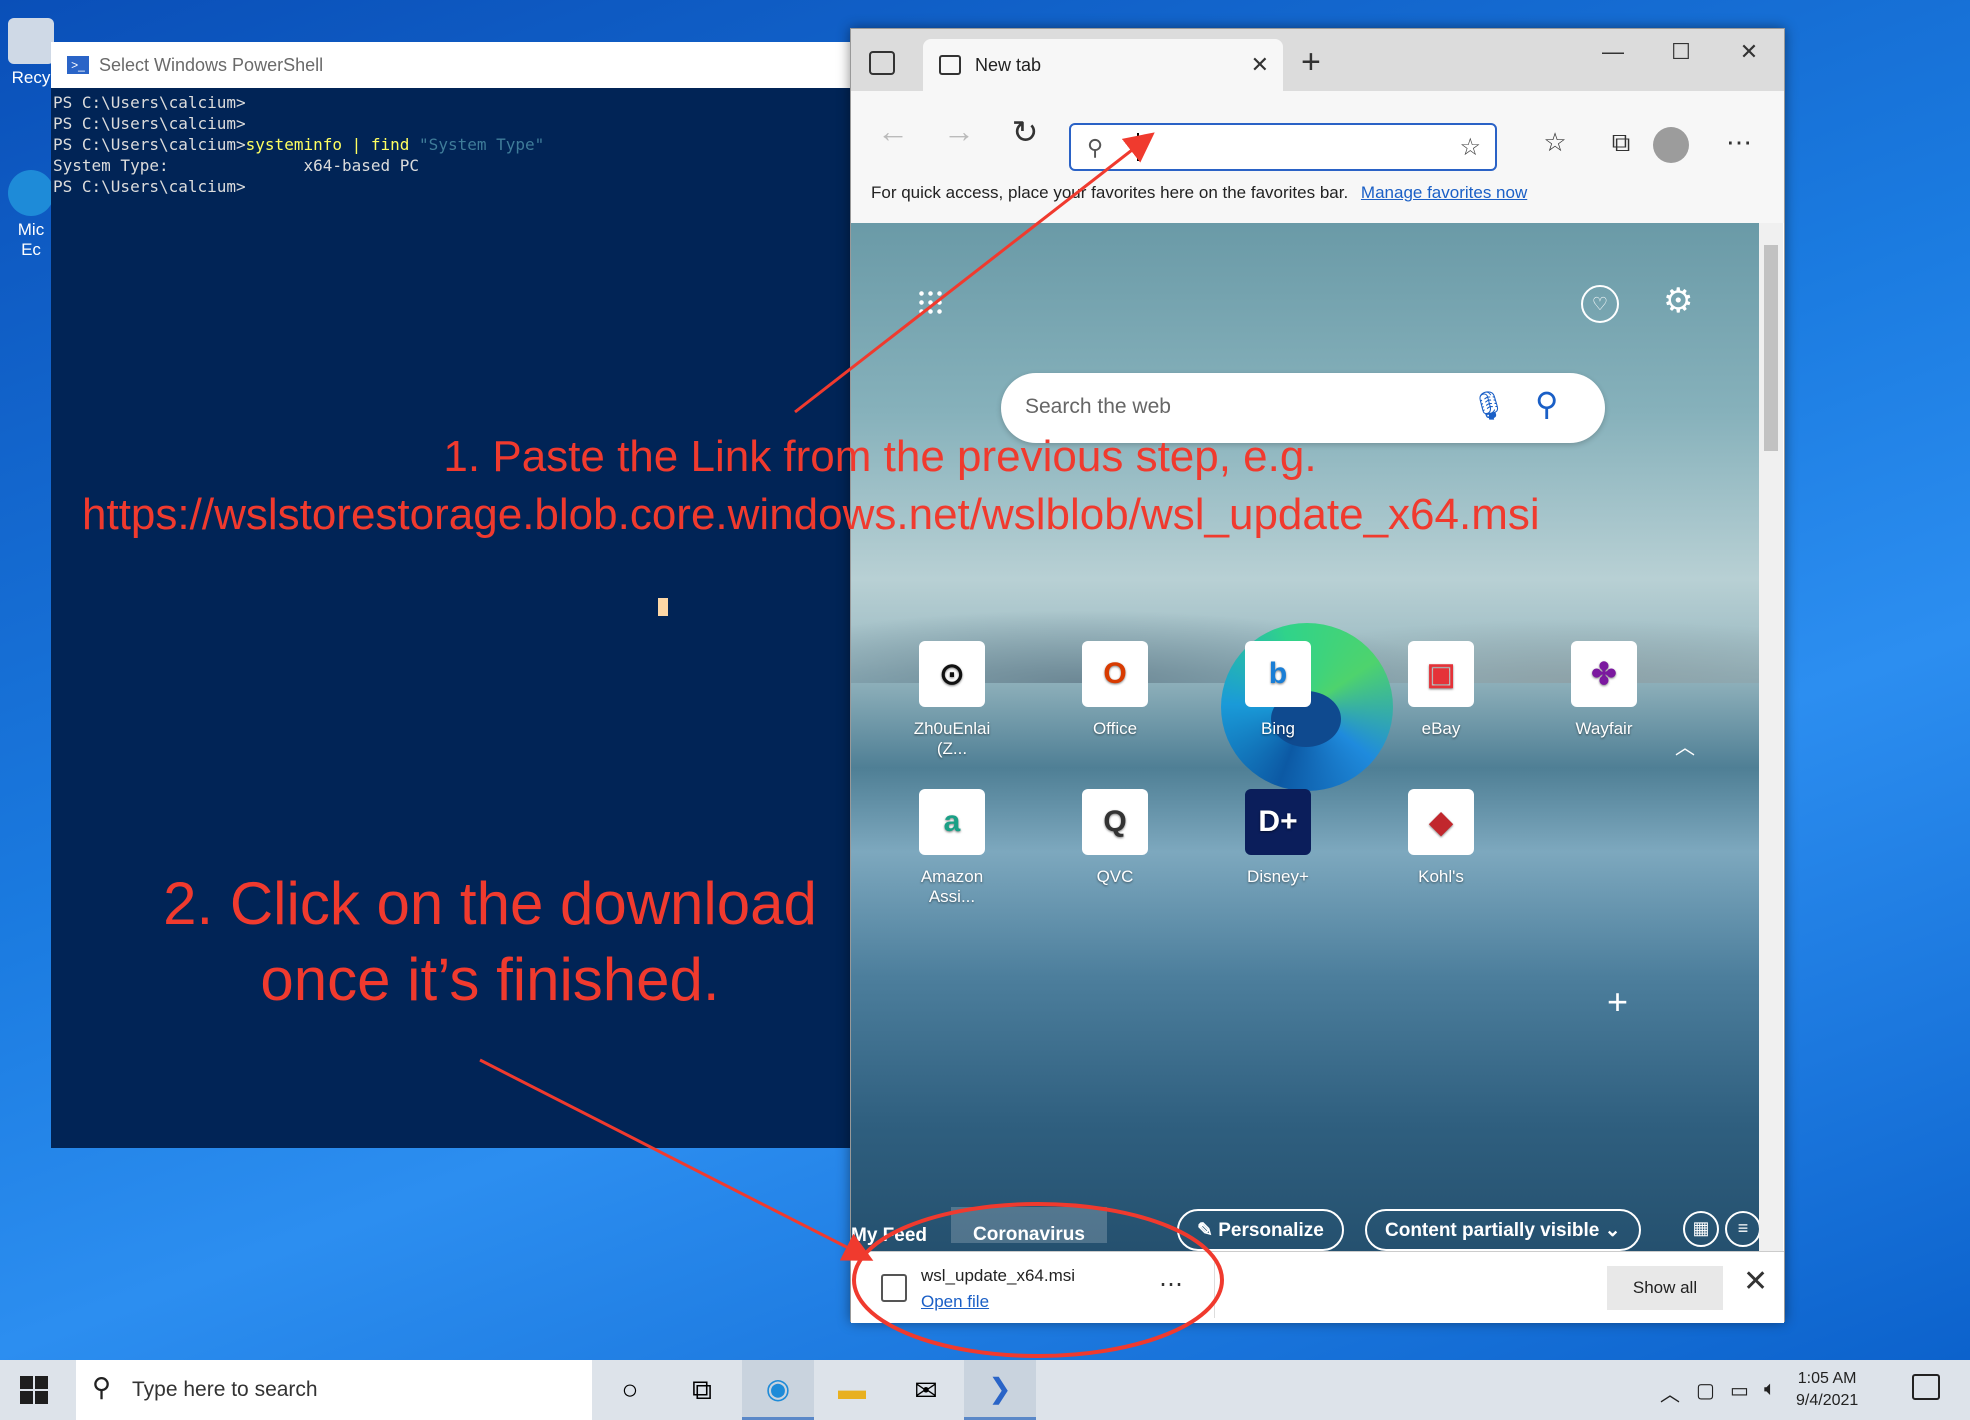  What do you see at coordinates (490, 903) in the screenshot?
I see `annotation-step2-line1: 2. Click on the download` at bounding box center [490, 903].